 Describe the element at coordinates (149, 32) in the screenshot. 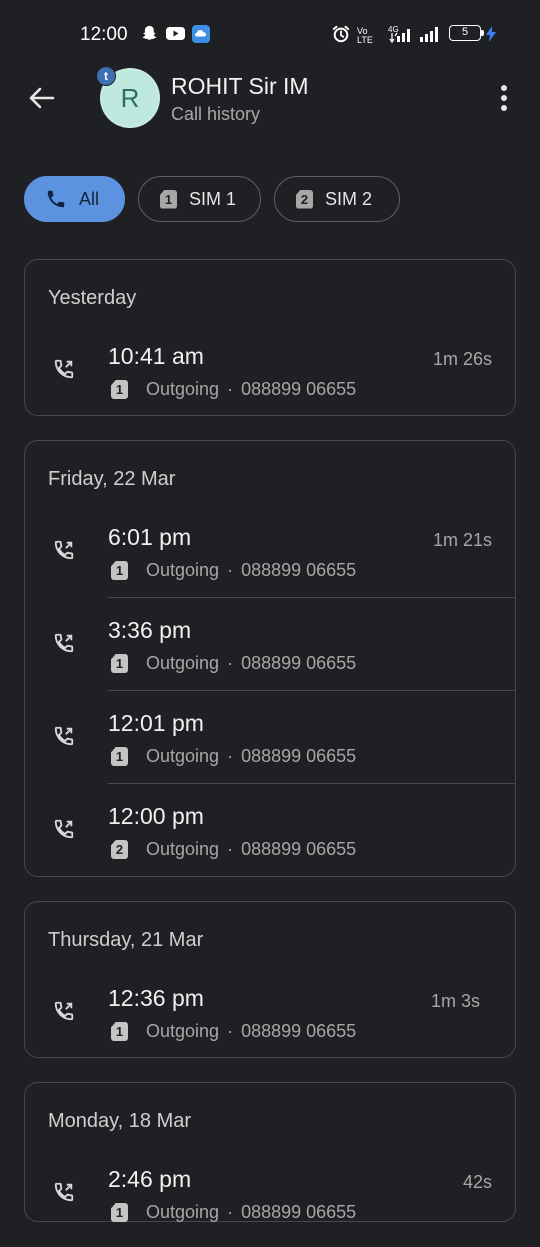

I see `snapchat-icon` at that location.